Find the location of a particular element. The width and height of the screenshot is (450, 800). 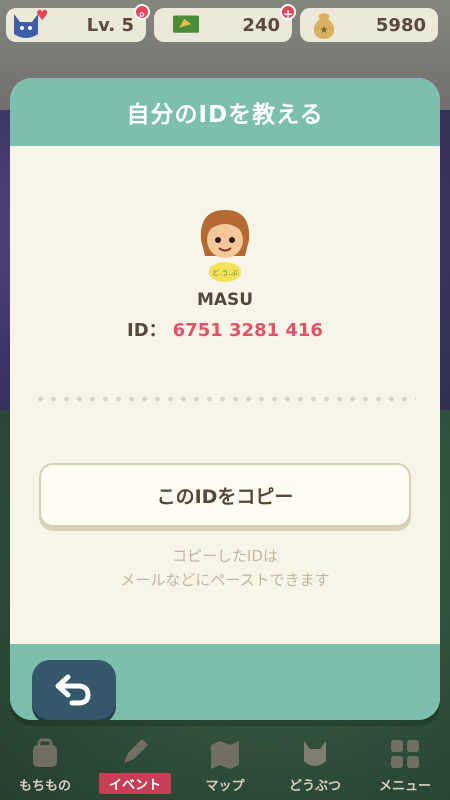

copy-id-button: このIDをコピー is located at coordinates (225, 495).